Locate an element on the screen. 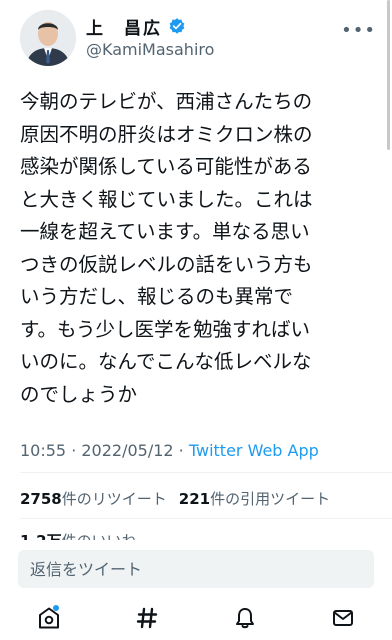  tweet-metadata: 10:55 · 2022/05/12 · Twitter Web App is located at coordinates (169, 450).